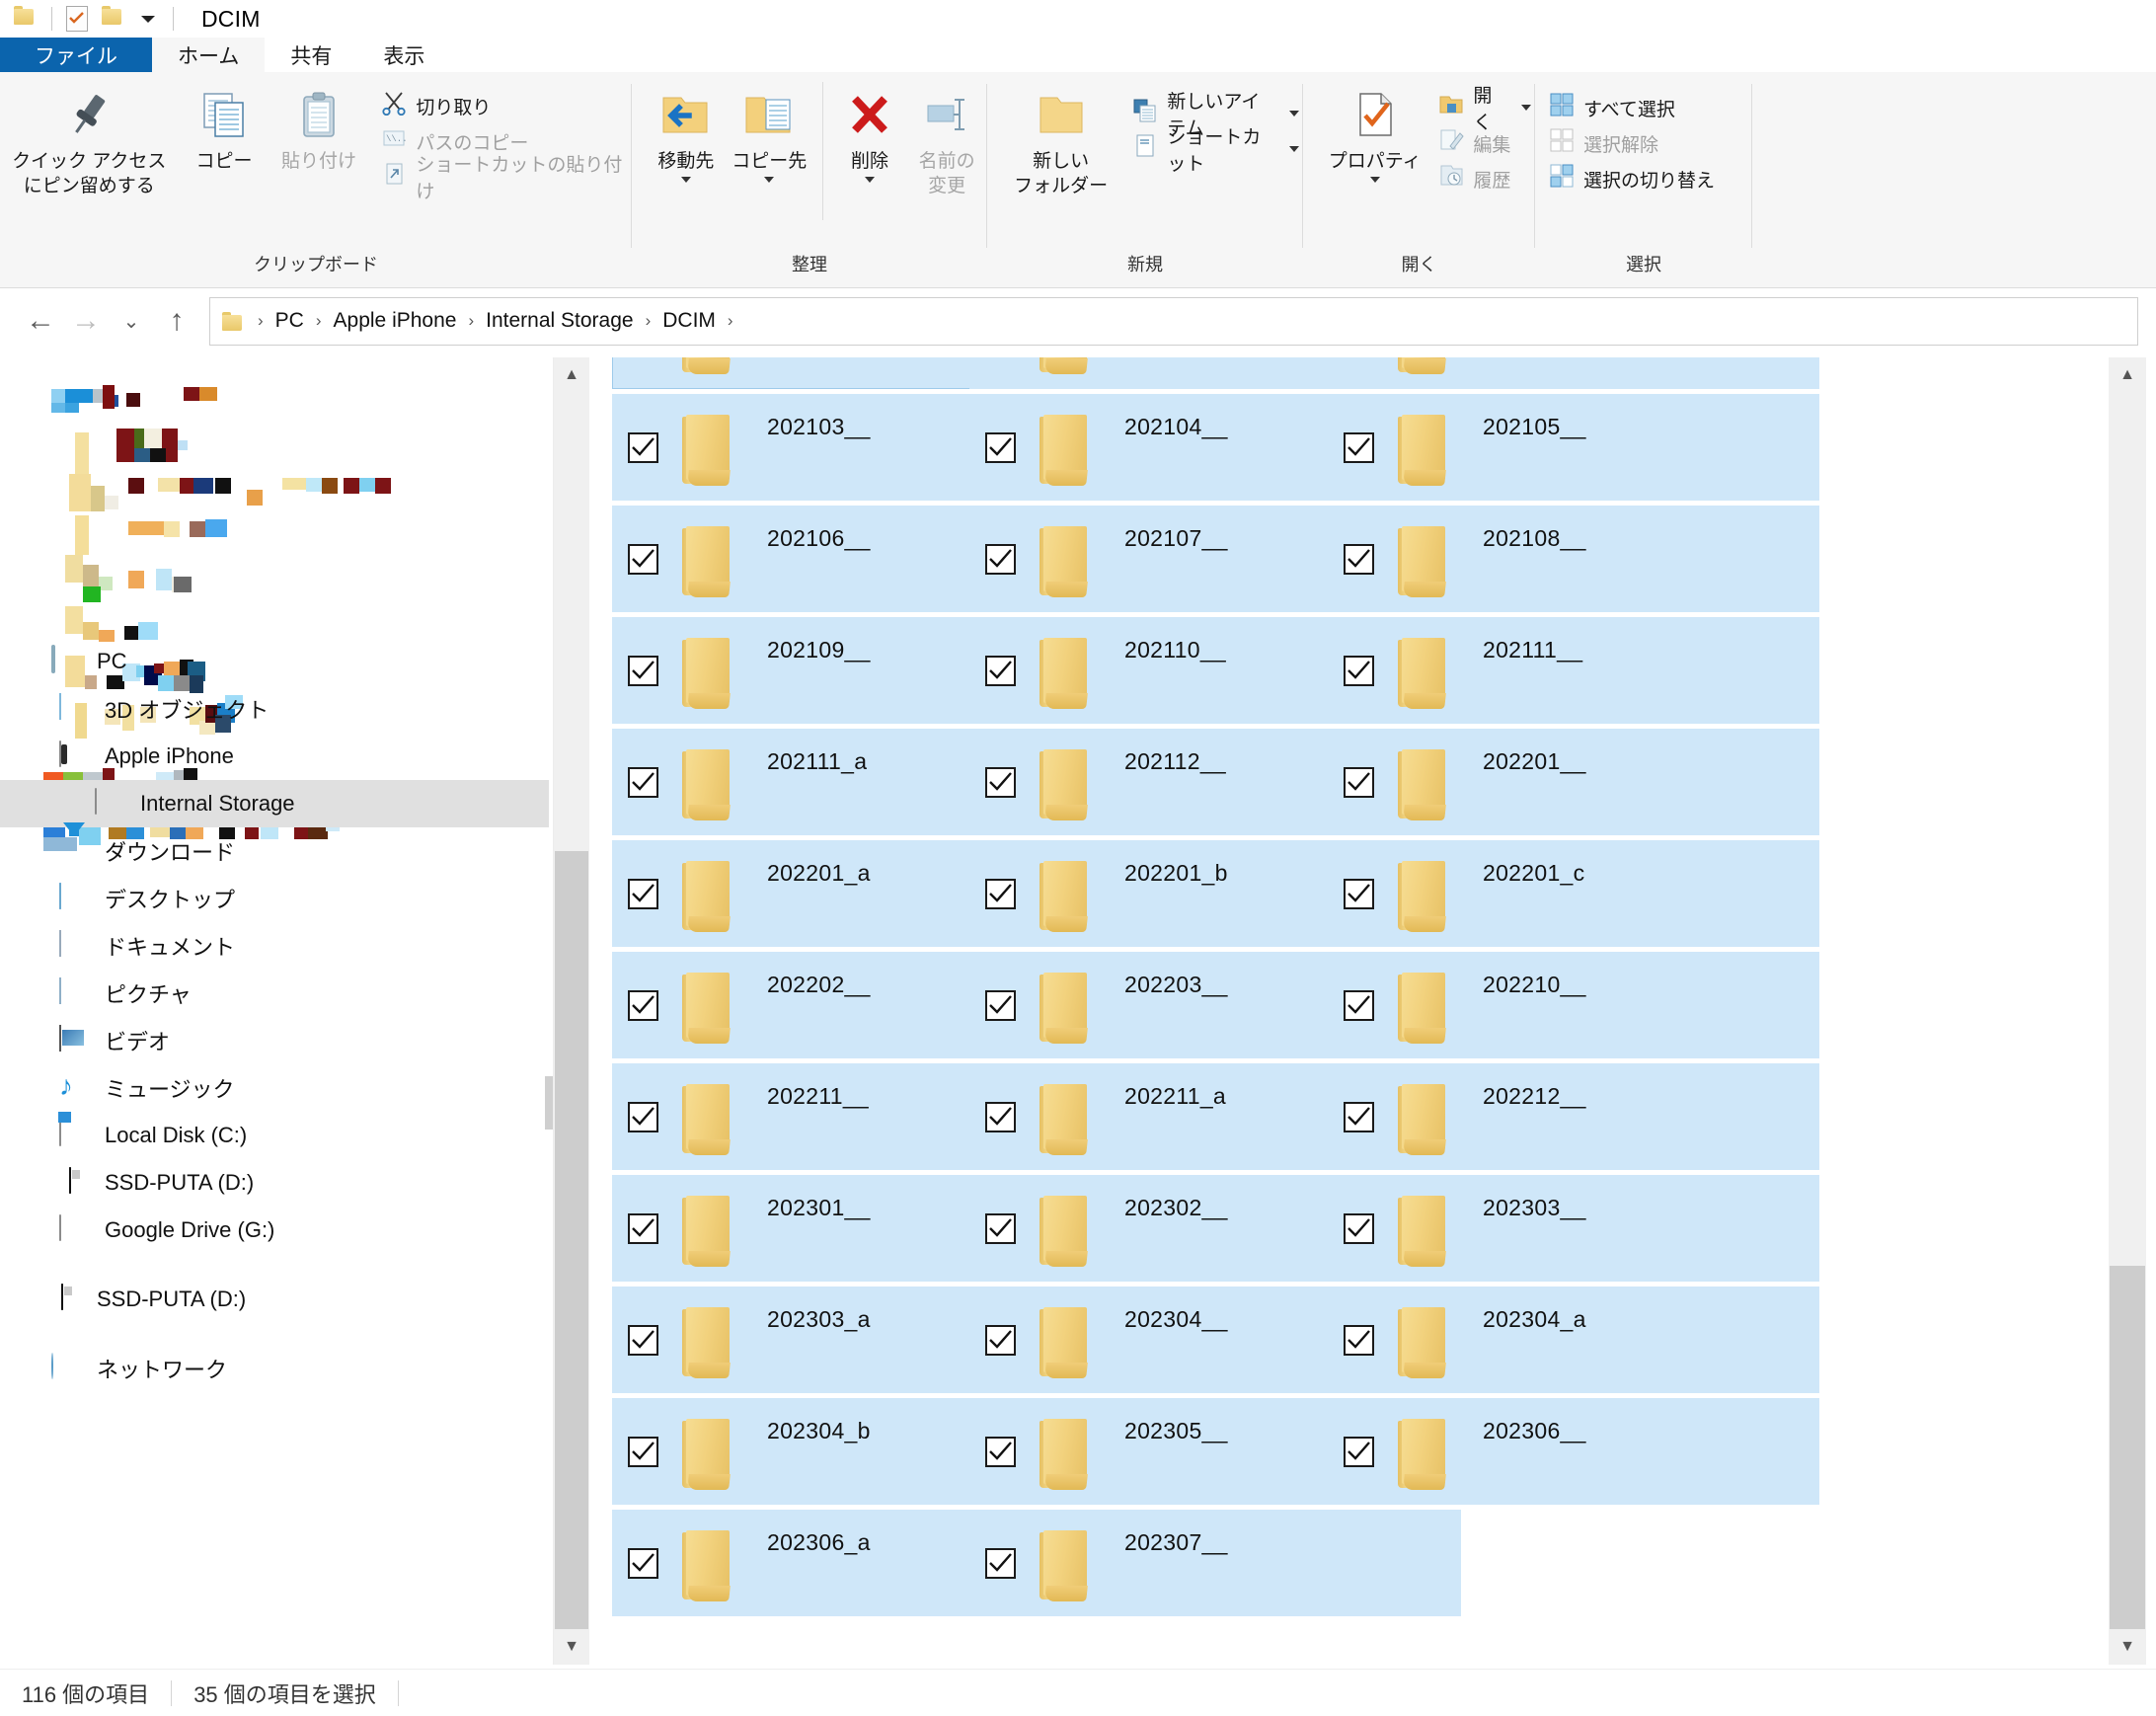  Describe the element at coordinates (1374, 128) in the screenshot. I see `properties-button: プロパティ` at that location.